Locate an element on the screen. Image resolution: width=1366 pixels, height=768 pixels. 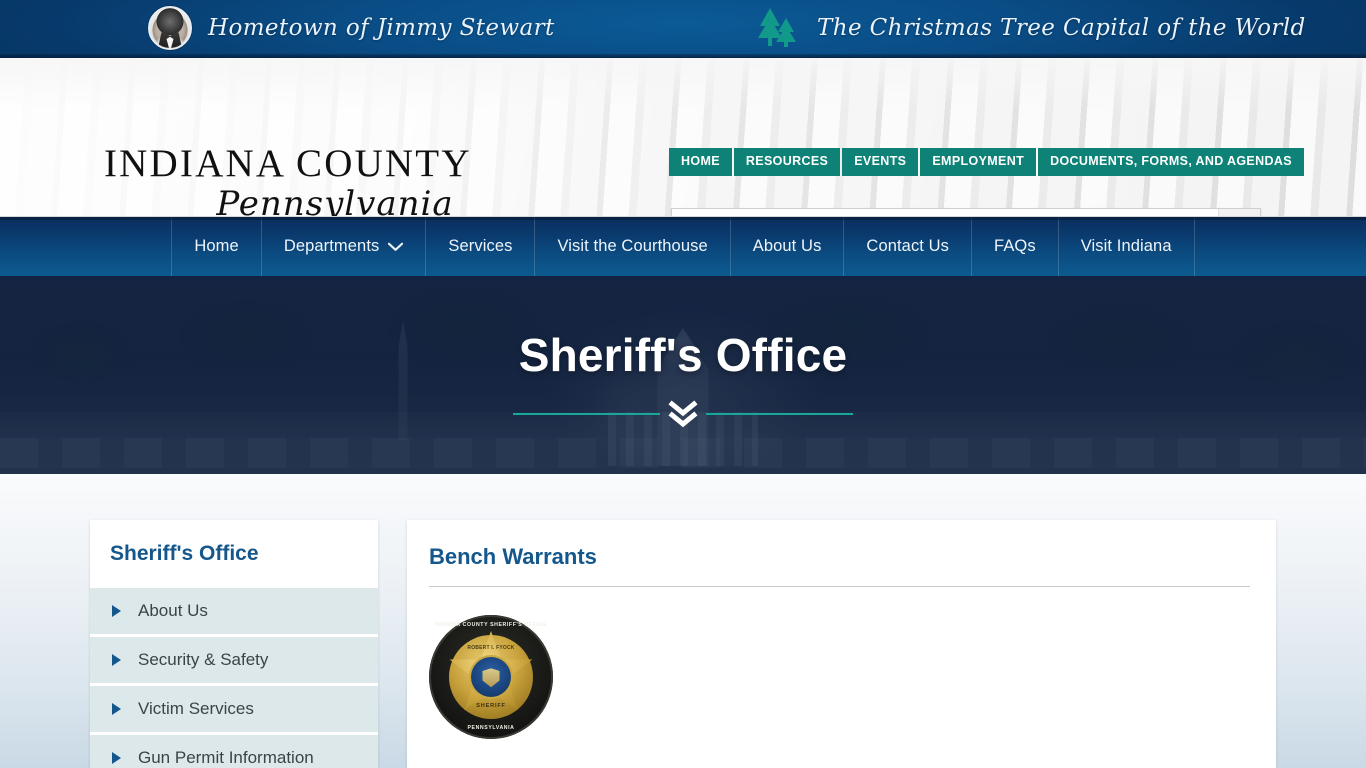
sidebar-item-victim-services: Victim Services is located at coordinates (234, 710).